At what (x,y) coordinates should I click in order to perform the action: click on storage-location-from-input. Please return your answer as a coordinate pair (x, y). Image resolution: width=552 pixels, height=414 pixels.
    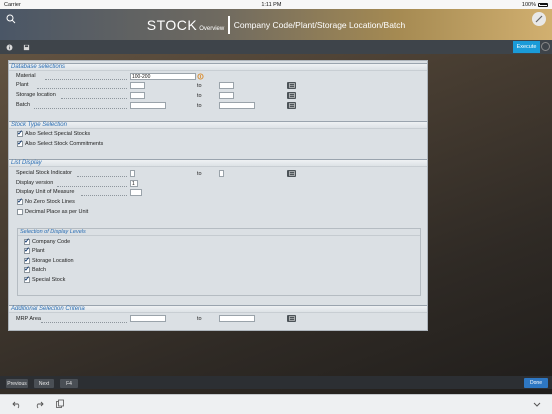
    Looking at the image, I should click on (137, 95).